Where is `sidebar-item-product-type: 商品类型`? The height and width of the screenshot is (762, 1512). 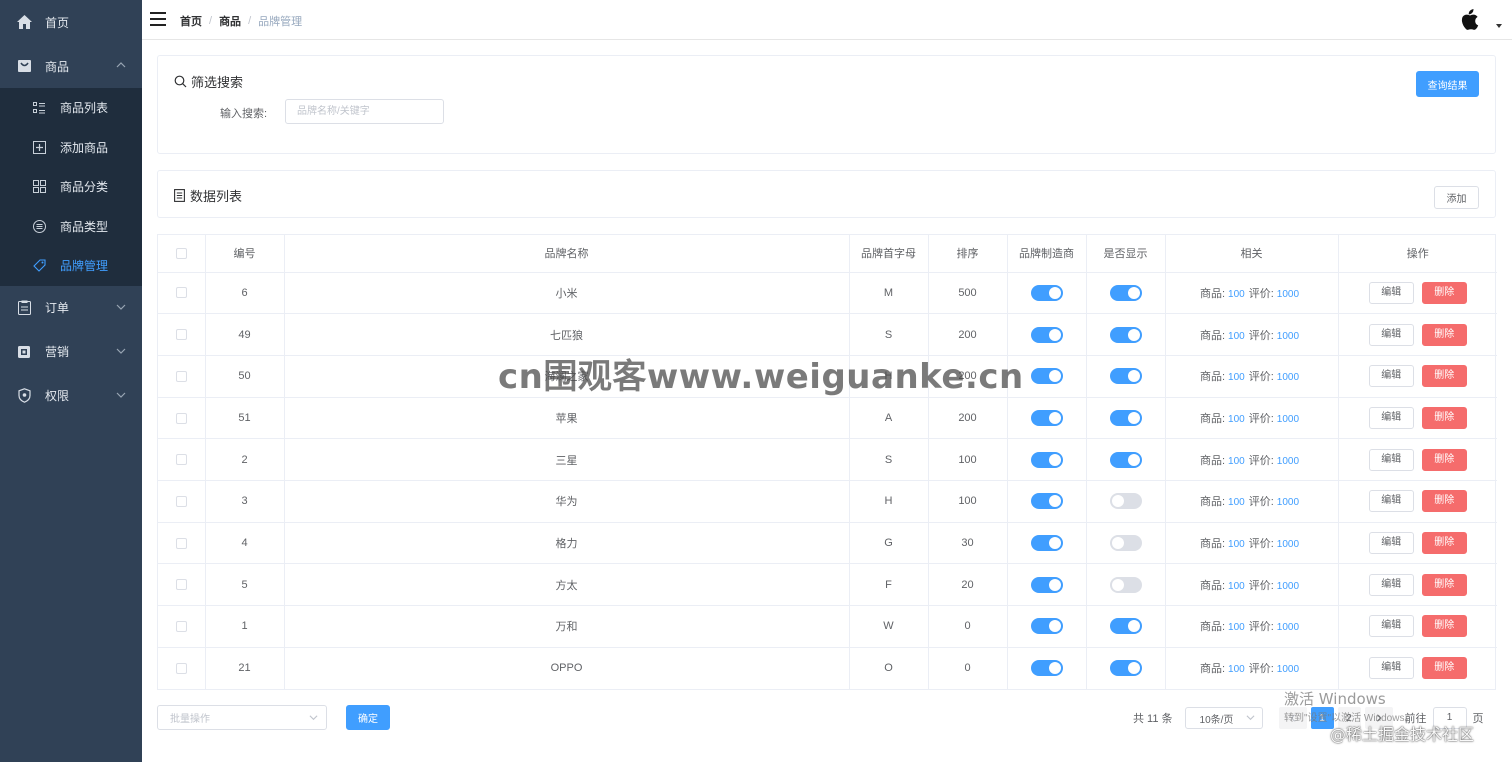 sidebar-item-product-type: 商品类型 is located at coordinates (71, 227).